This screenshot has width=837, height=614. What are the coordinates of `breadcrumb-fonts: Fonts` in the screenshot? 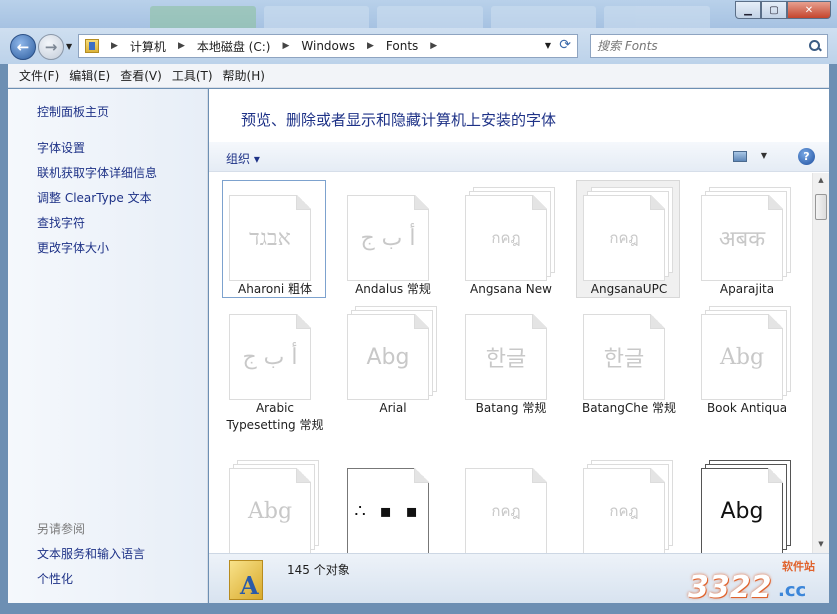 It's located at (402, 46).